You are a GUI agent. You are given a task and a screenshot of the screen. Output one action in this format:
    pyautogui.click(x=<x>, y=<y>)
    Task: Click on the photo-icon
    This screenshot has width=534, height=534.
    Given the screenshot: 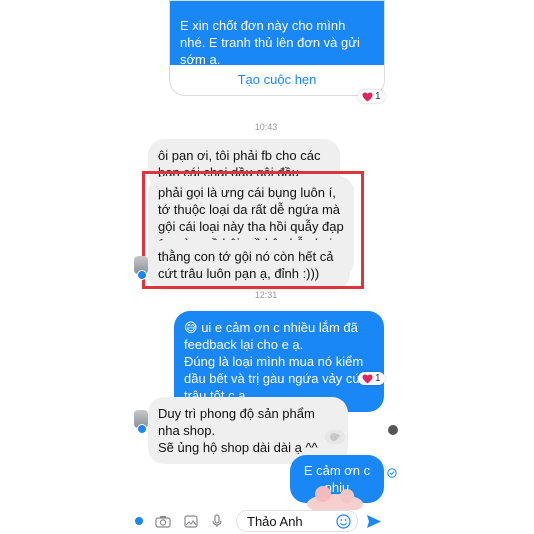 What is the action you would take?
    pyautogui.click(x=191, y=521)
    